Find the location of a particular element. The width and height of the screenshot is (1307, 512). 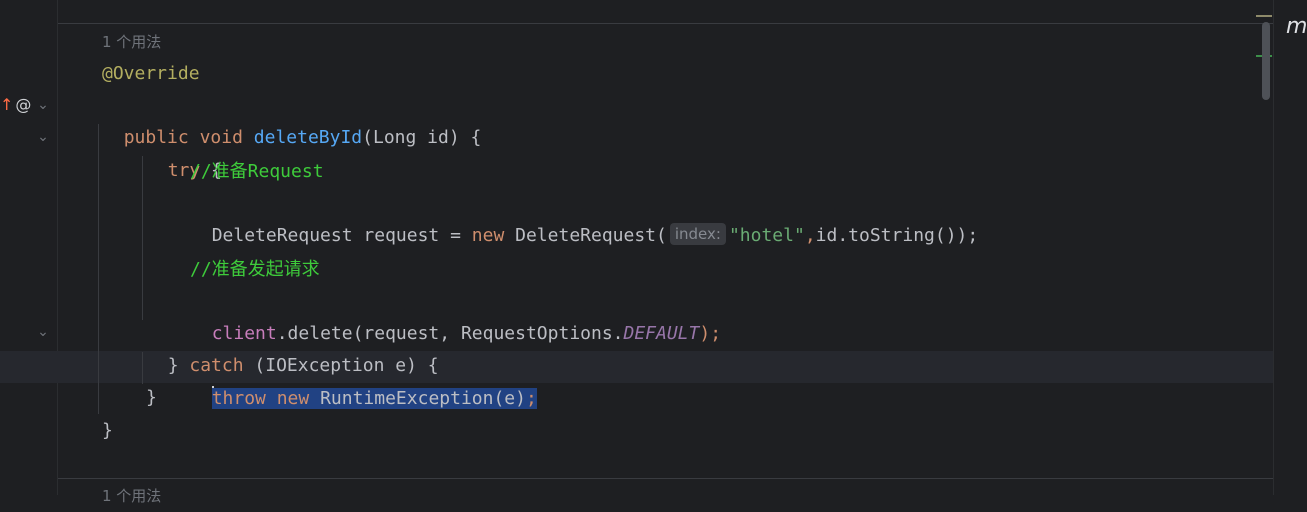

declaration-text: DeleteRequest request = is located at coordinates (341, 235).